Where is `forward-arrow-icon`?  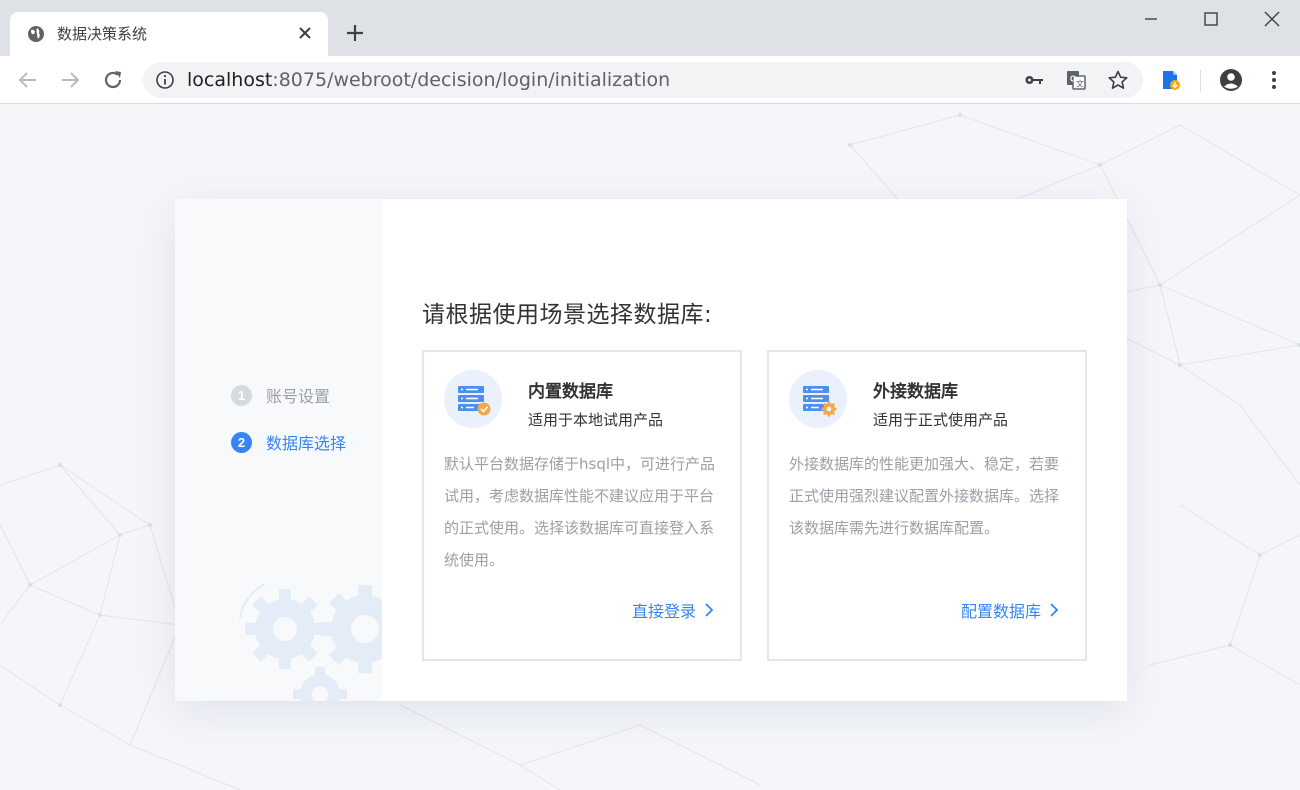
forward-arrow-icon is located at coordinates (70, 80).